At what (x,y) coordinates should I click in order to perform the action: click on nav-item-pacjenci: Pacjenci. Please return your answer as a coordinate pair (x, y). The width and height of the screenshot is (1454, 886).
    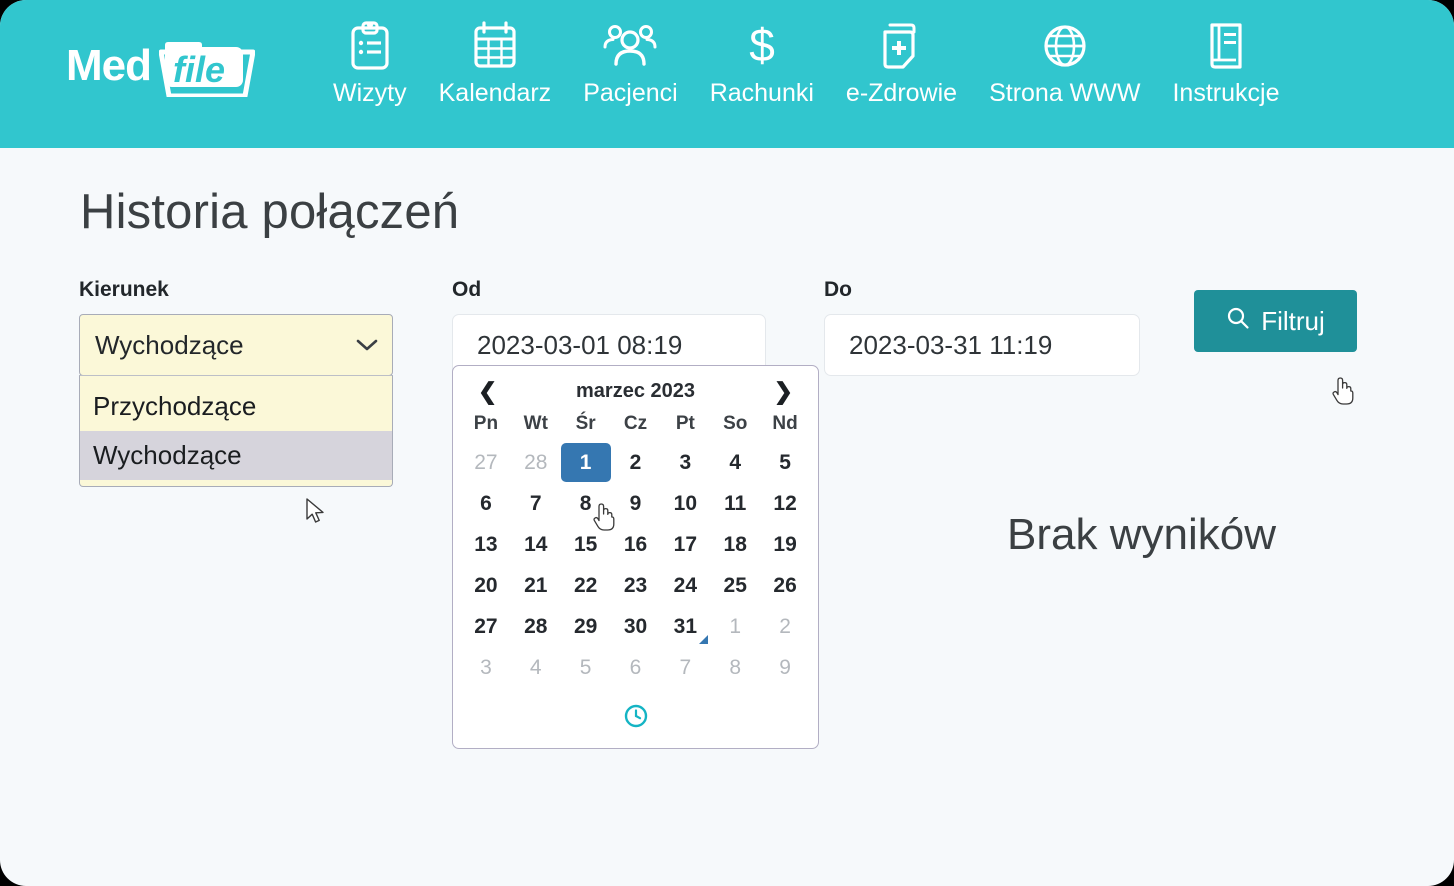
    Looking at the image, I should click on (630, 63).